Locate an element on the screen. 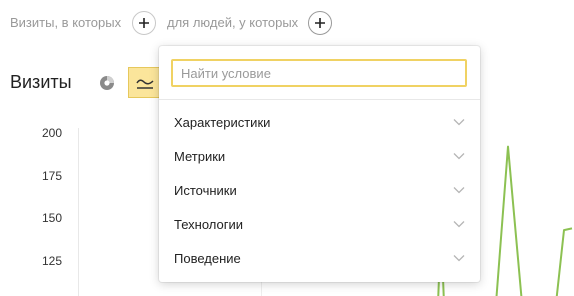 Image resolution: width=574 pixels, height=296 pixels. dropdown-divider is located at coordinates (319, 99).